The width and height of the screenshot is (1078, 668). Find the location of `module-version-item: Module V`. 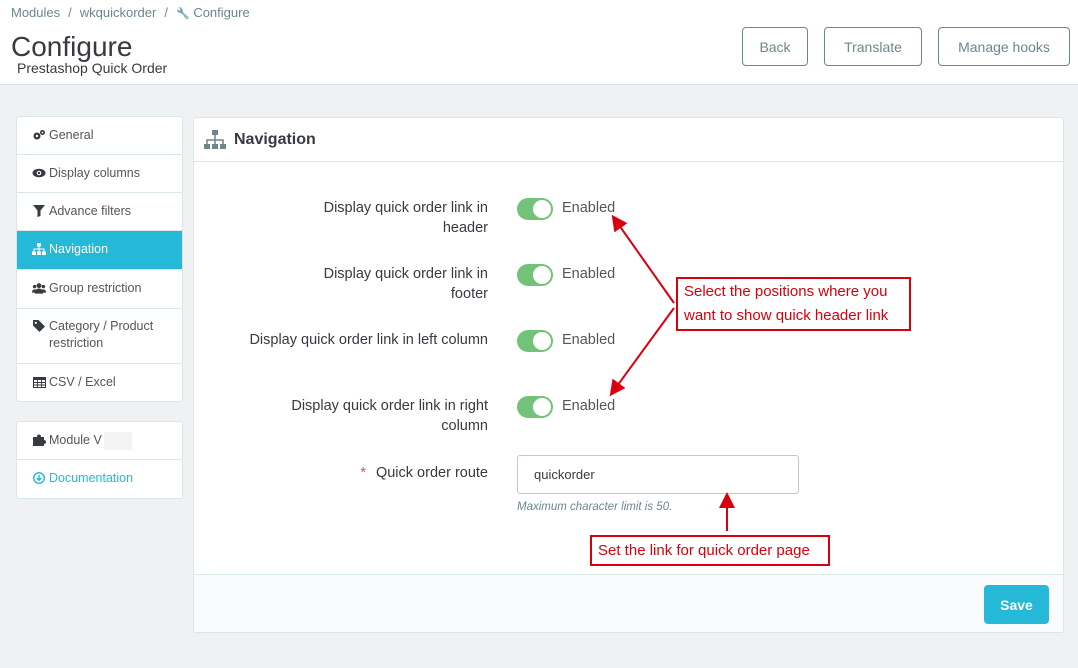

module-version-item: Module V is located at coordinates (99, 441).